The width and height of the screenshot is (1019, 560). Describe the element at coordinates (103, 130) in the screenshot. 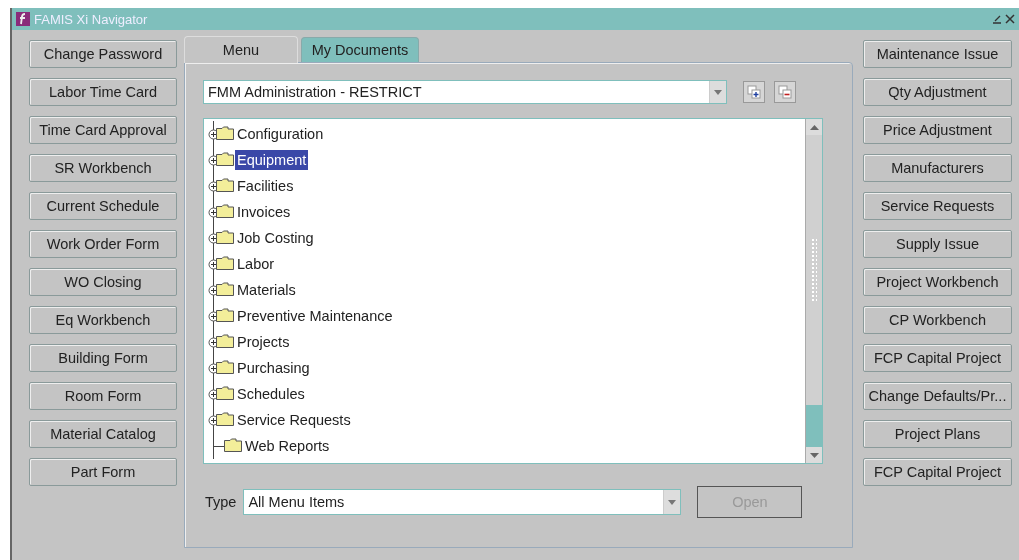

I see `nav-button: Time Card Approval` at that location.